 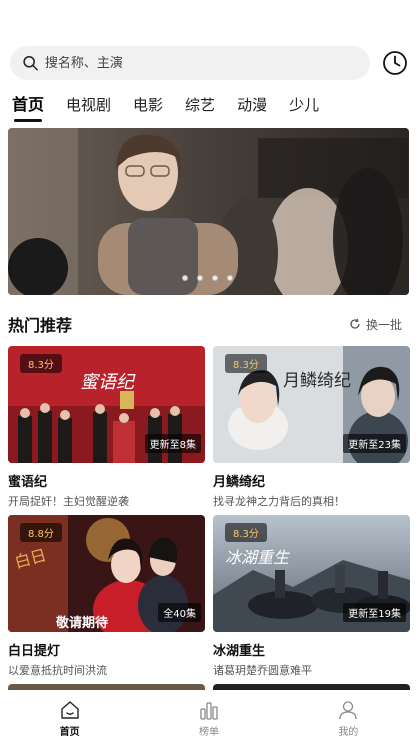 I want to click on episode-badge: 更新至23集, so click(x=374, y=443).